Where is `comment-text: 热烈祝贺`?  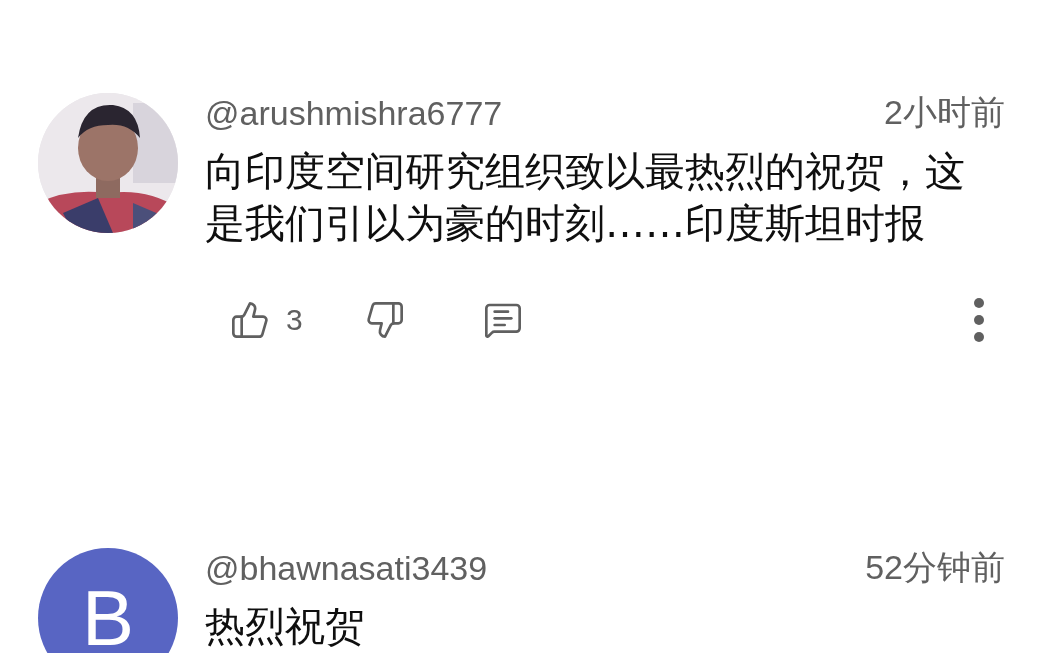 comment-text: 热烈祝贺 is located at coordinates (285, 626).